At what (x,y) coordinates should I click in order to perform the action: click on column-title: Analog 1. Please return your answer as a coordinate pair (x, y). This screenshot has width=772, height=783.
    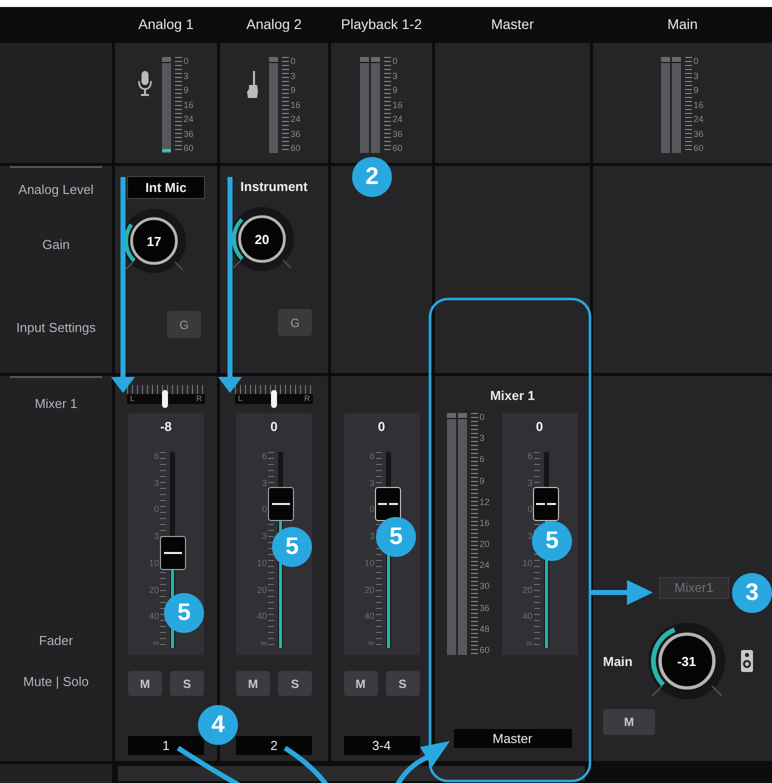
    Looking at the image, I should click on (166, 24).